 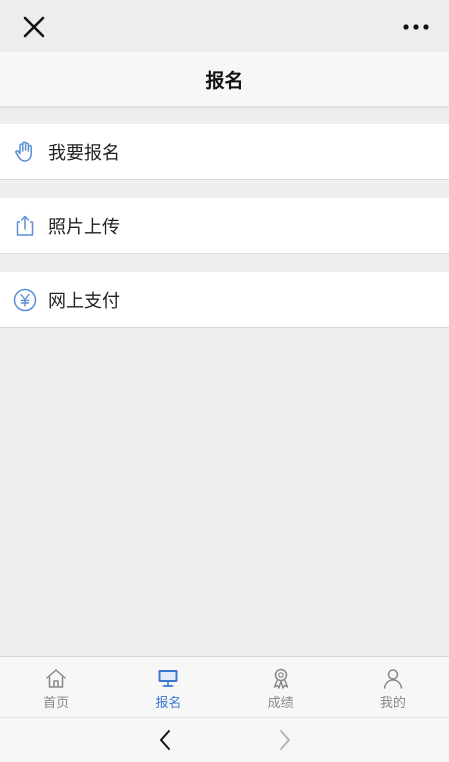 I want to click on tab-label: 成绩, so click(x=280, y=703).